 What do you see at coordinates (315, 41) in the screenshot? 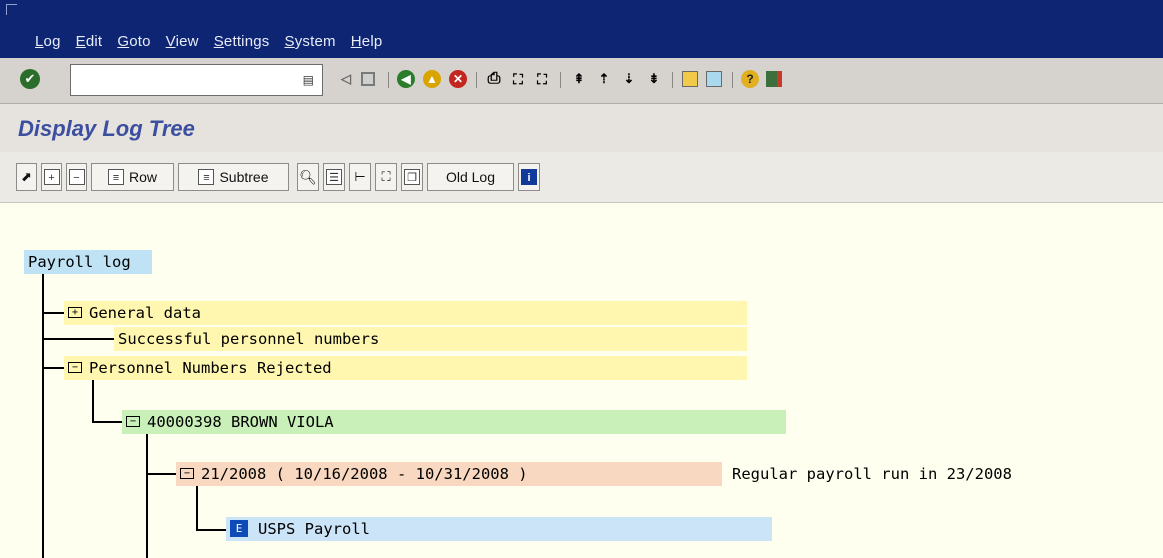
I see `menu-system-label: ystem` at bounding box center [315, 41].